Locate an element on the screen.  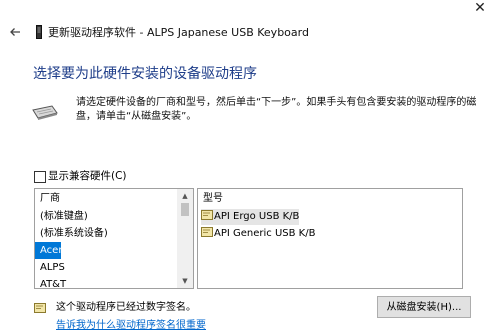
manufacturer-header: 厂商 is located at coordinates (50, 198).